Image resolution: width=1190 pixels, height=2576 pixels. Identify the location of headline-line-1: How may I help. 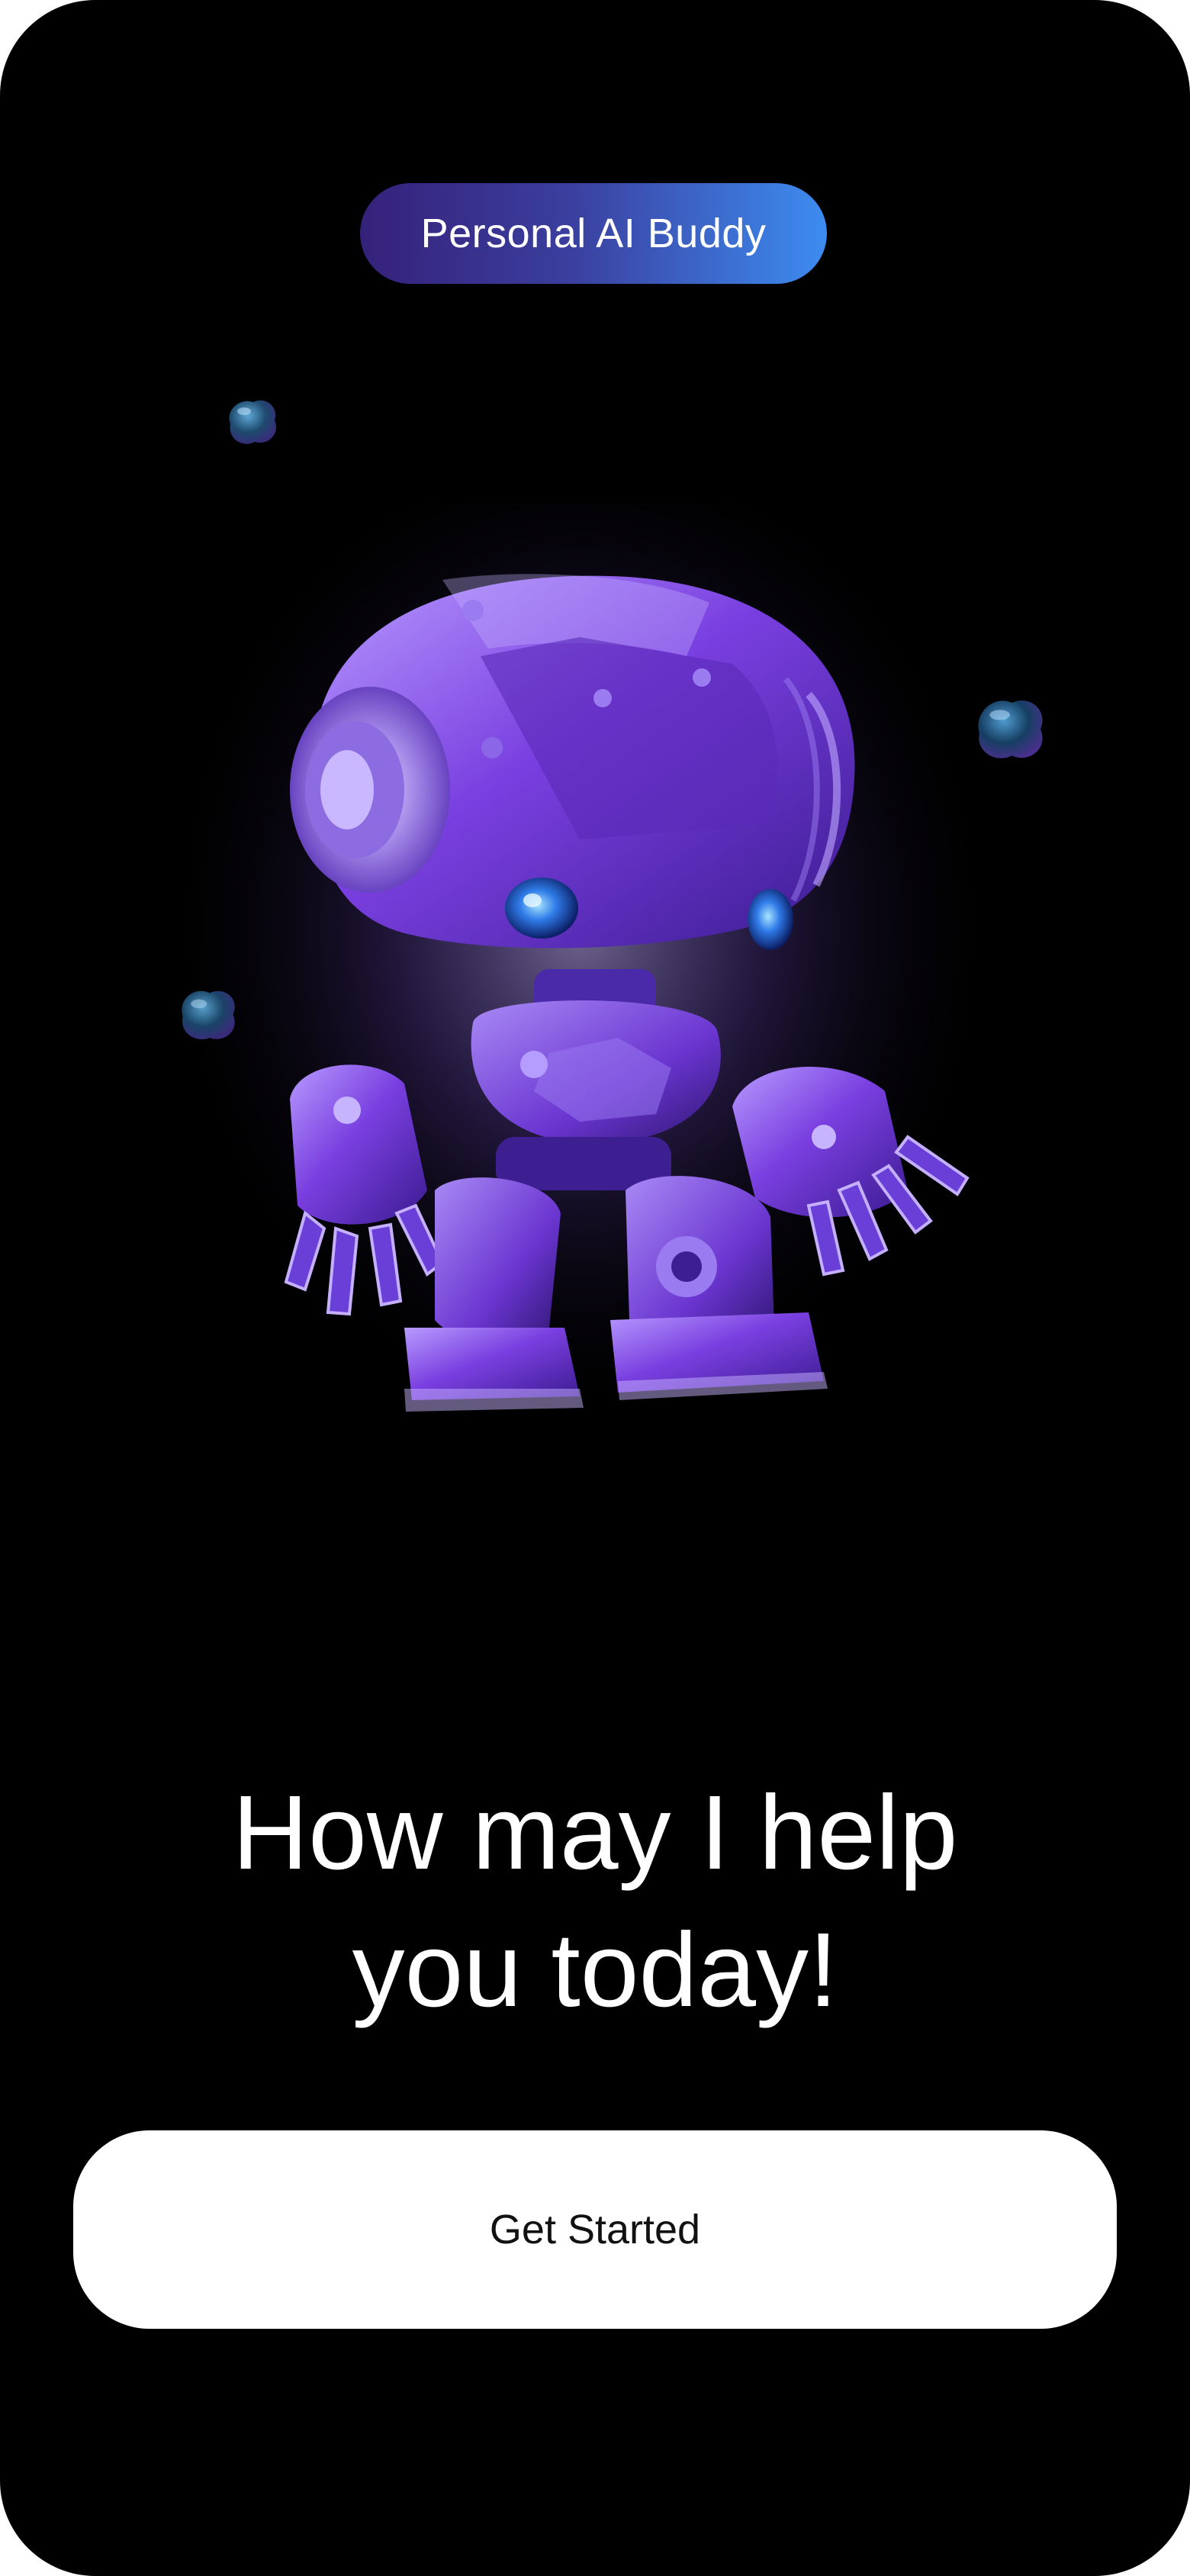
(595, 1833).